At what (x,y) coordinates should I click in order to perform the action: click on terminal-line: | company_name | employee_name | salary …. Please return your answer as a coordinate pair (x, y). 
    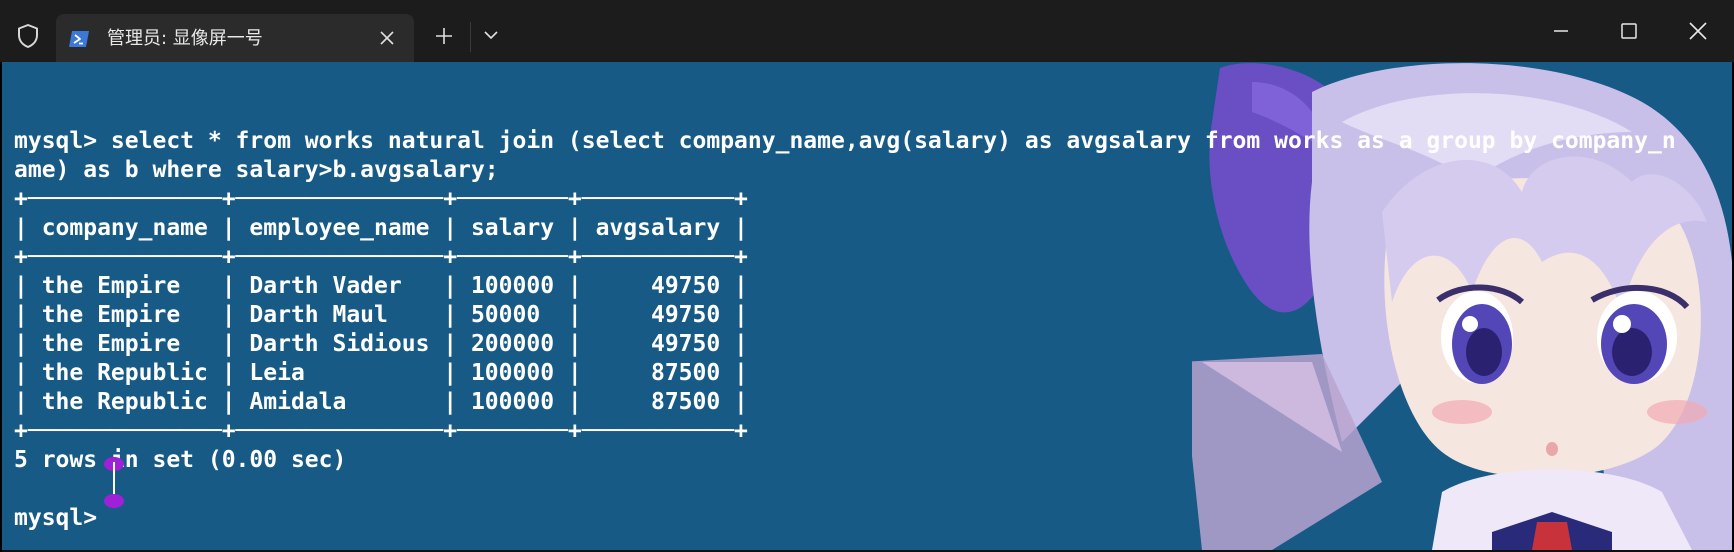
    Looking at the image, I should click on (381, 228).